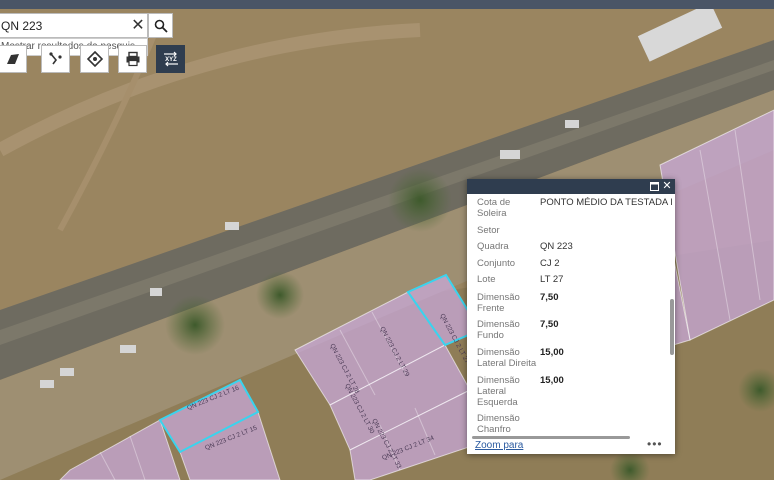  I want to click on coordinate-xyz-icon: XYZ, so click(170, 59).